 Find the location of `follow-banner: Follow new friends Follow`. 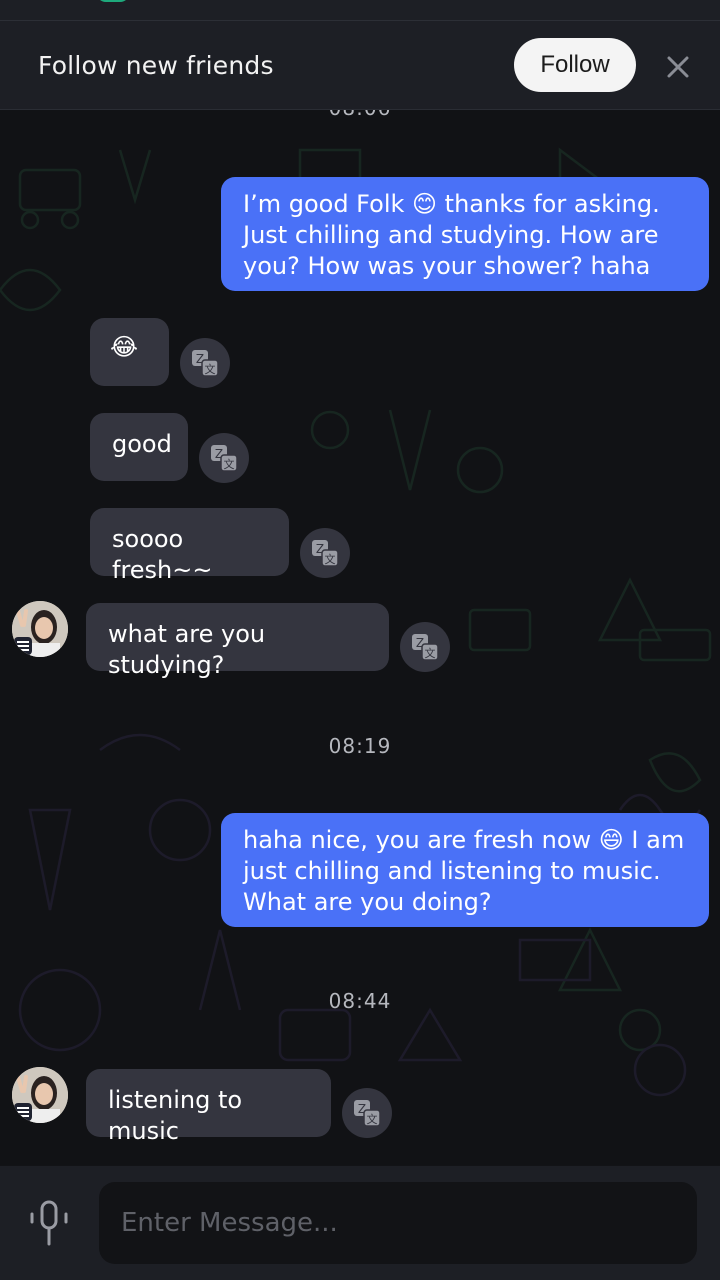

follow-banner: Follow new friends Follow is located at coordinates (360, 65).